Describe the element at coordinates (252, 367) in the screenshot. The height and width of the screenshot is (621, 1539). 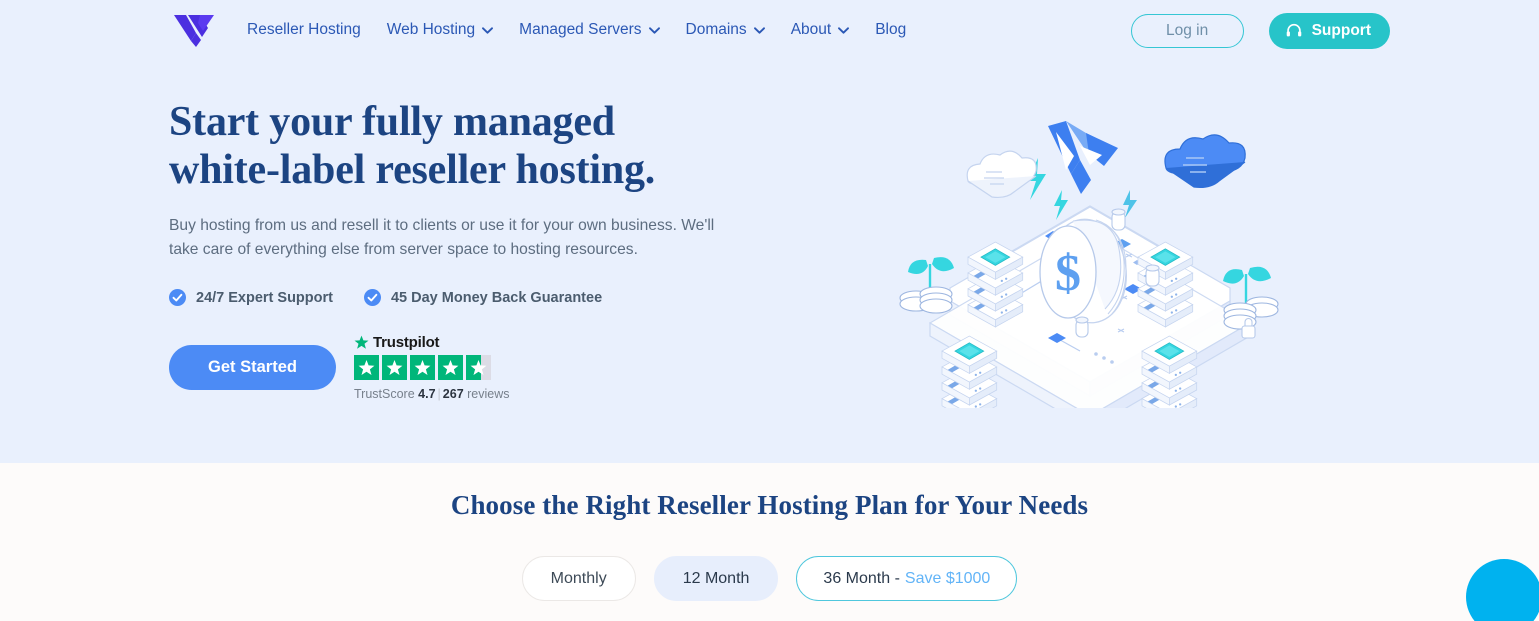
I see `get-started-button: Get Started` at that location.